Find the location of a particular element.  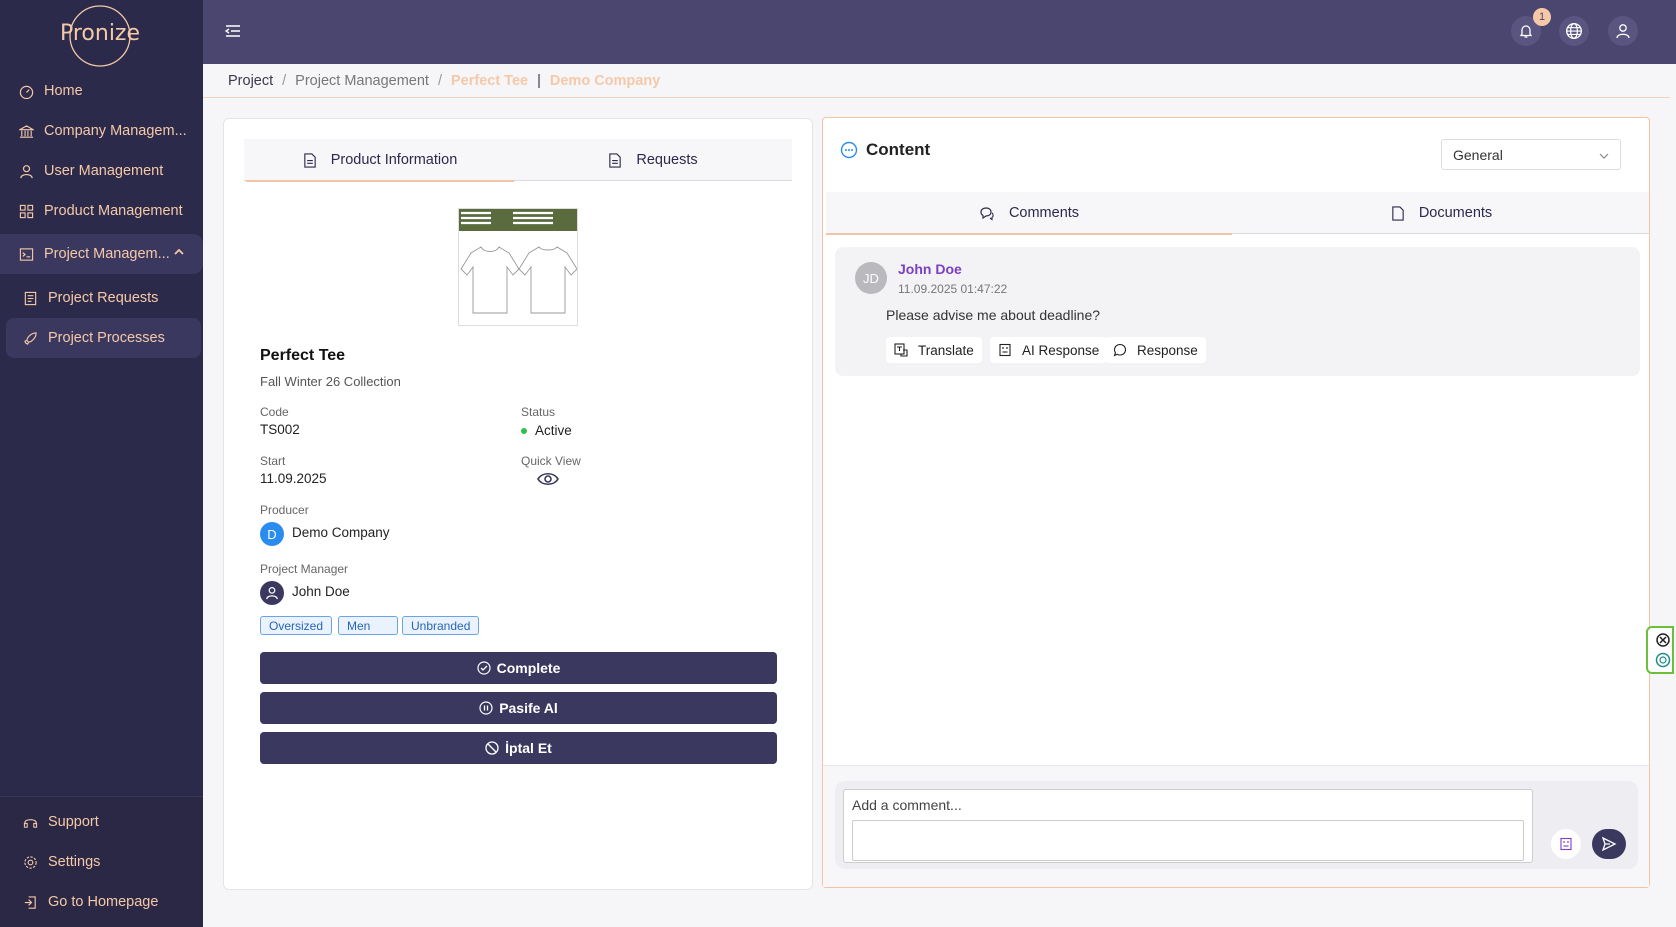

status-label: Status is located at coordinates (538, 412).